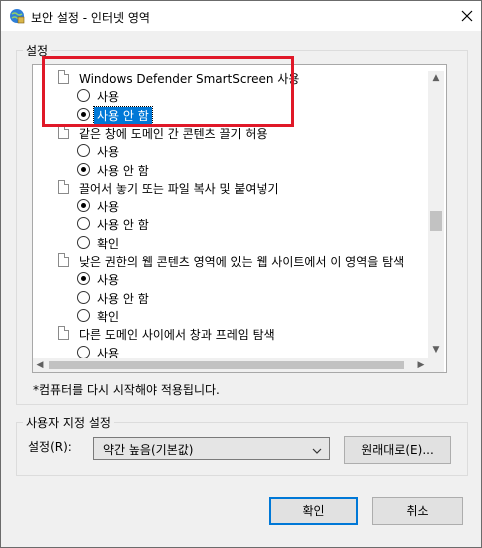 This screenshot has width=482, height=548. I want to click on scroll-left-icon: ◀, so click(40, 365).